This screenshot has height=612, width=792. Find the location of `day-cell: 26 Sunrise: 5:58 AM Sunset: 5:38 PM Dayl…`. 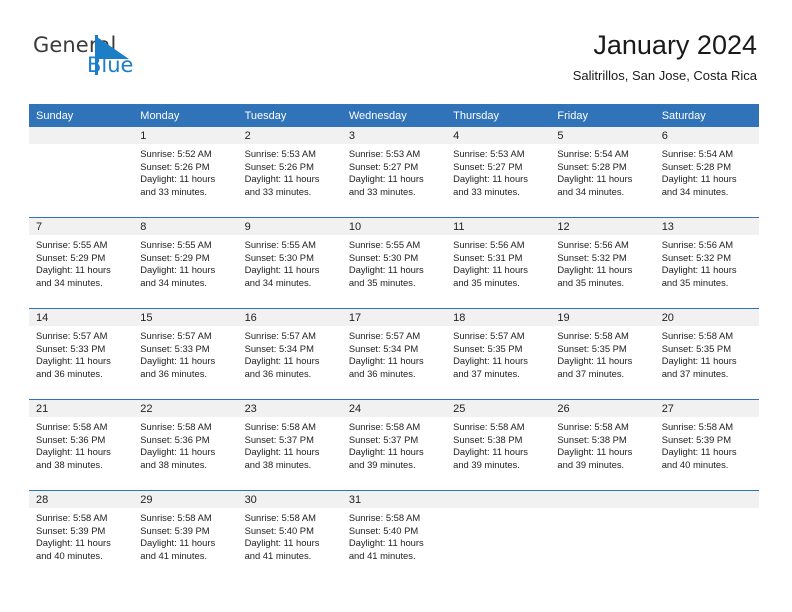

day-cell: 26 Sunrise: 5:58 AM Sunset: 5:38 PM Dayl… is located at coordinates (602, 445).